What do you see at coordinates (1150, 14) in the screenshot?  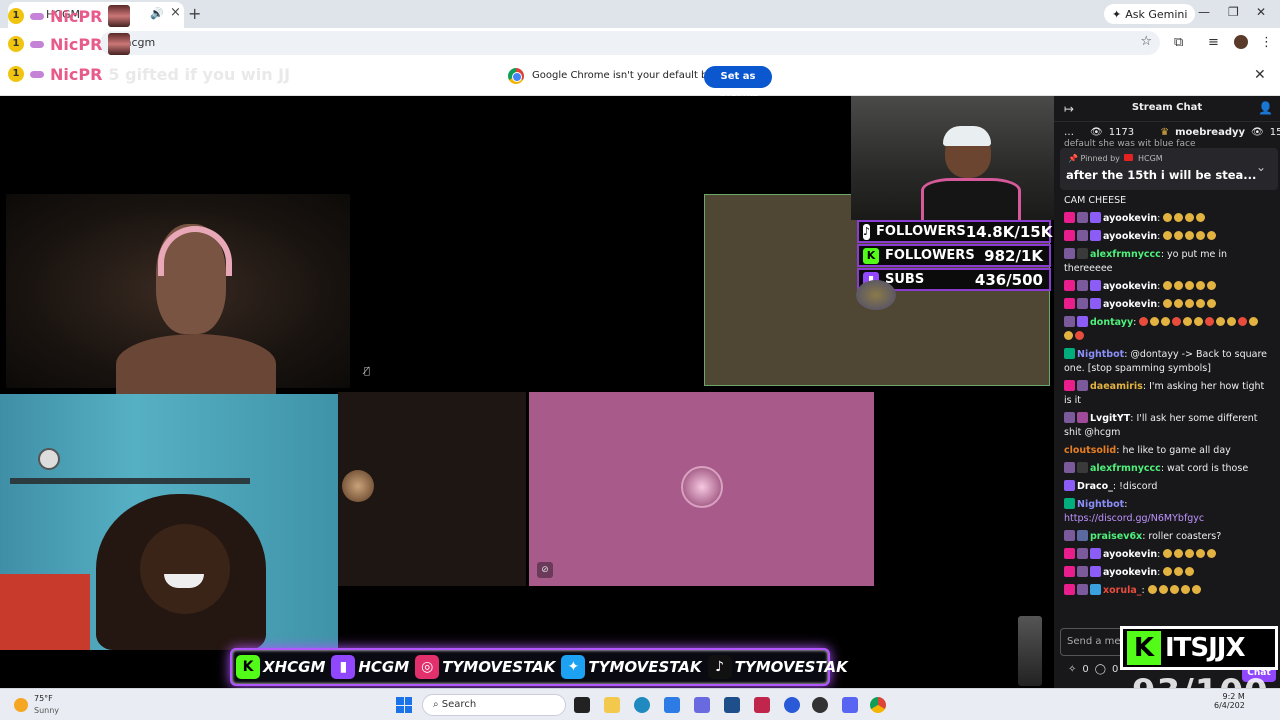 I see `ask-gemini-button: ✦ Ask Gemini` at bounding box center [1150, 14].